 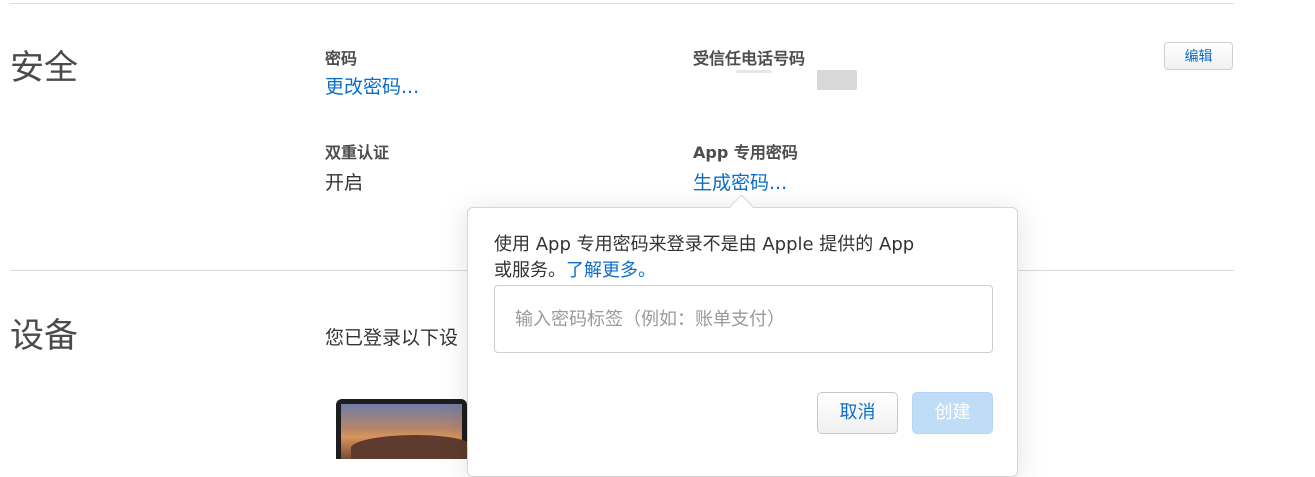 I want to click on redacted-phone-block, so click(x=837, y=80).